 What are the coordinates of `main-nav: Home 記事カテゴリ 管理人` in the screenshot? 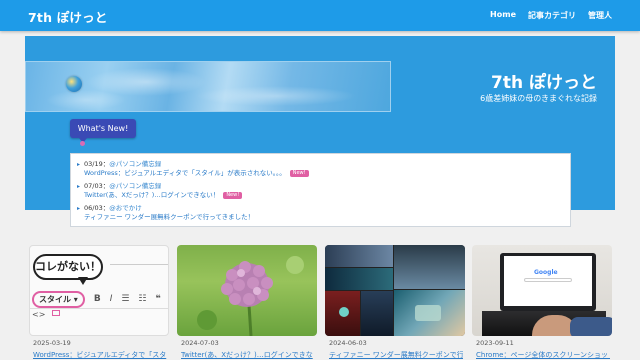 It's located at (551, 15).